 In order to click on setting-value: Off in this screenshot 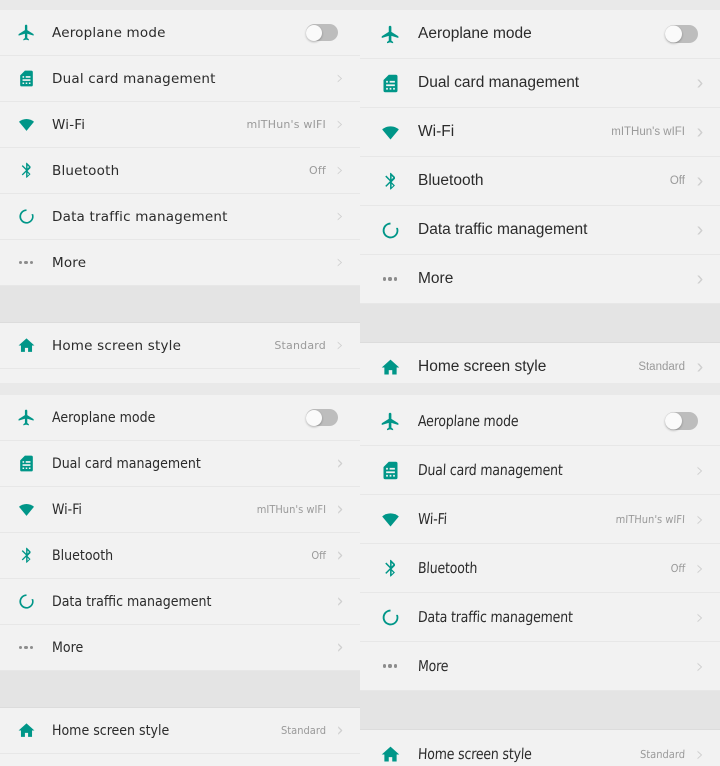, I will do `click(317, 170)`.